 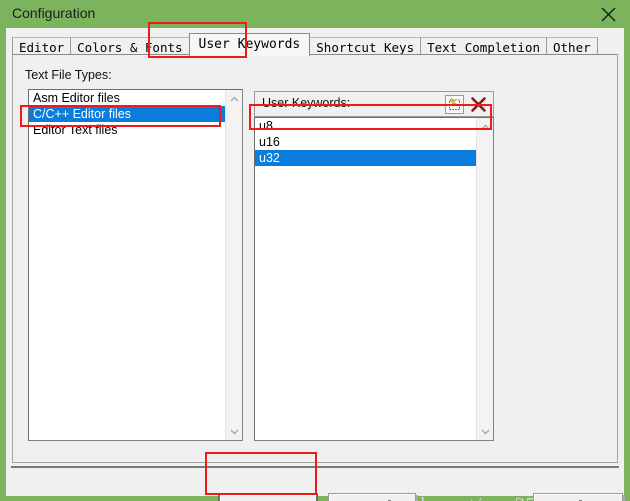 I want to click on tab-label: User Keywords, so click(x=249, y=44).